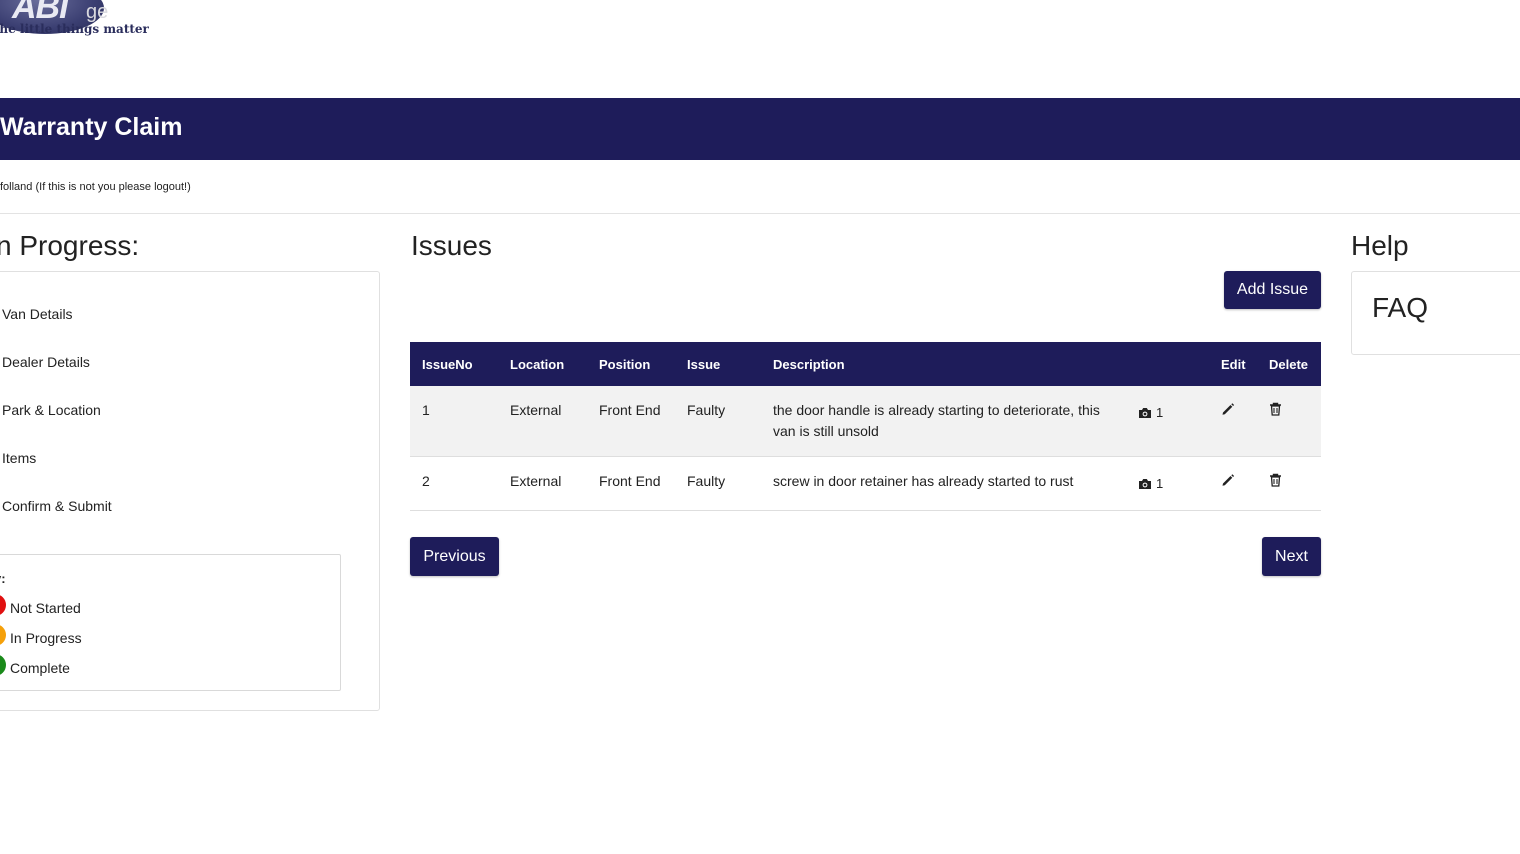 Image resolution: width=1520 pixels, height=854 pixels. What do you see at coordinates (19, 458) in the screenshot?
I see `step-items: Items` at bounding box center [19, 458].